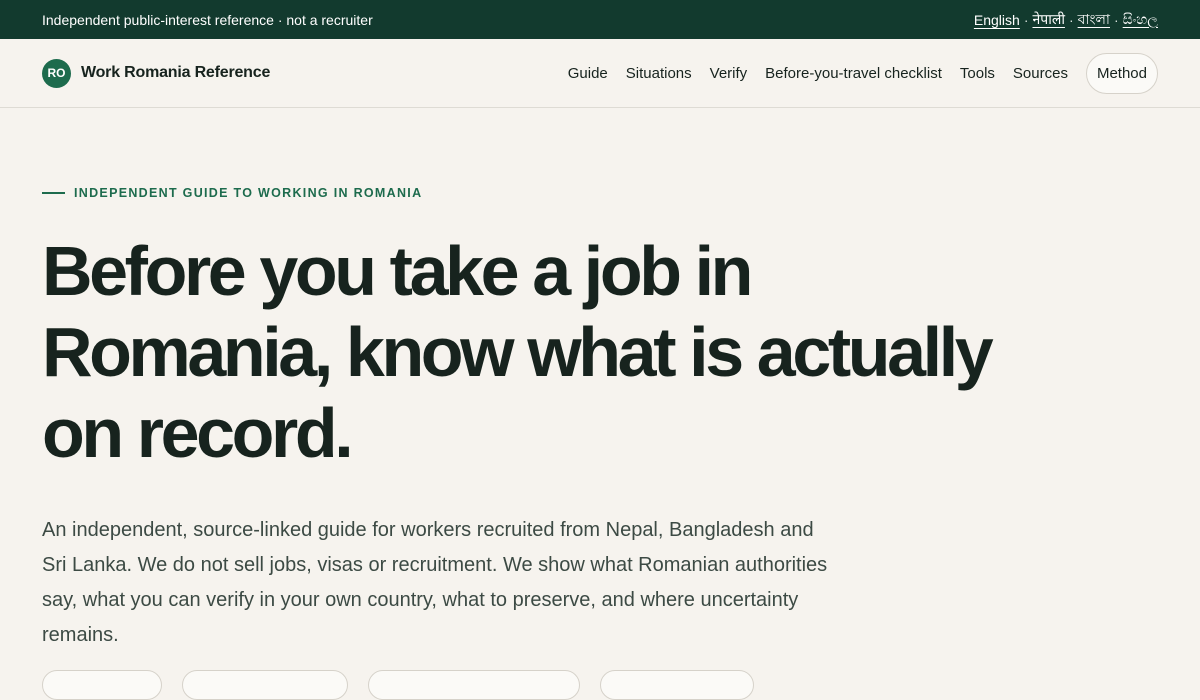 This screenshot has width=1200, height=700. I want to click on lang-bangla-link: বাংলা, so click(1094, 20).